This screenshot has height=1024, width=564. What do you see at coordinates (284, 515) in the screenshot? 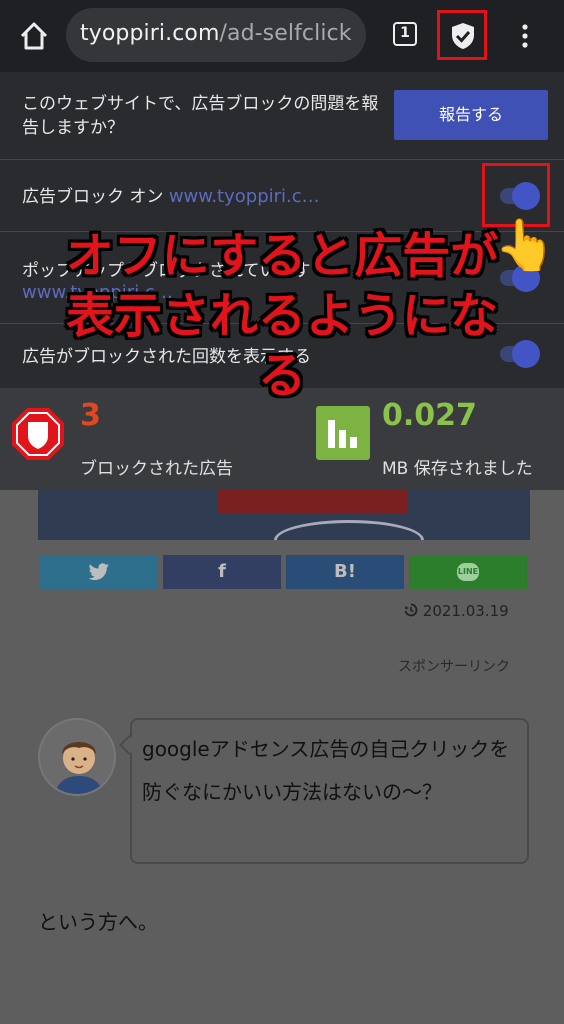
I see `hero-image` at bounding box center [284, 515].